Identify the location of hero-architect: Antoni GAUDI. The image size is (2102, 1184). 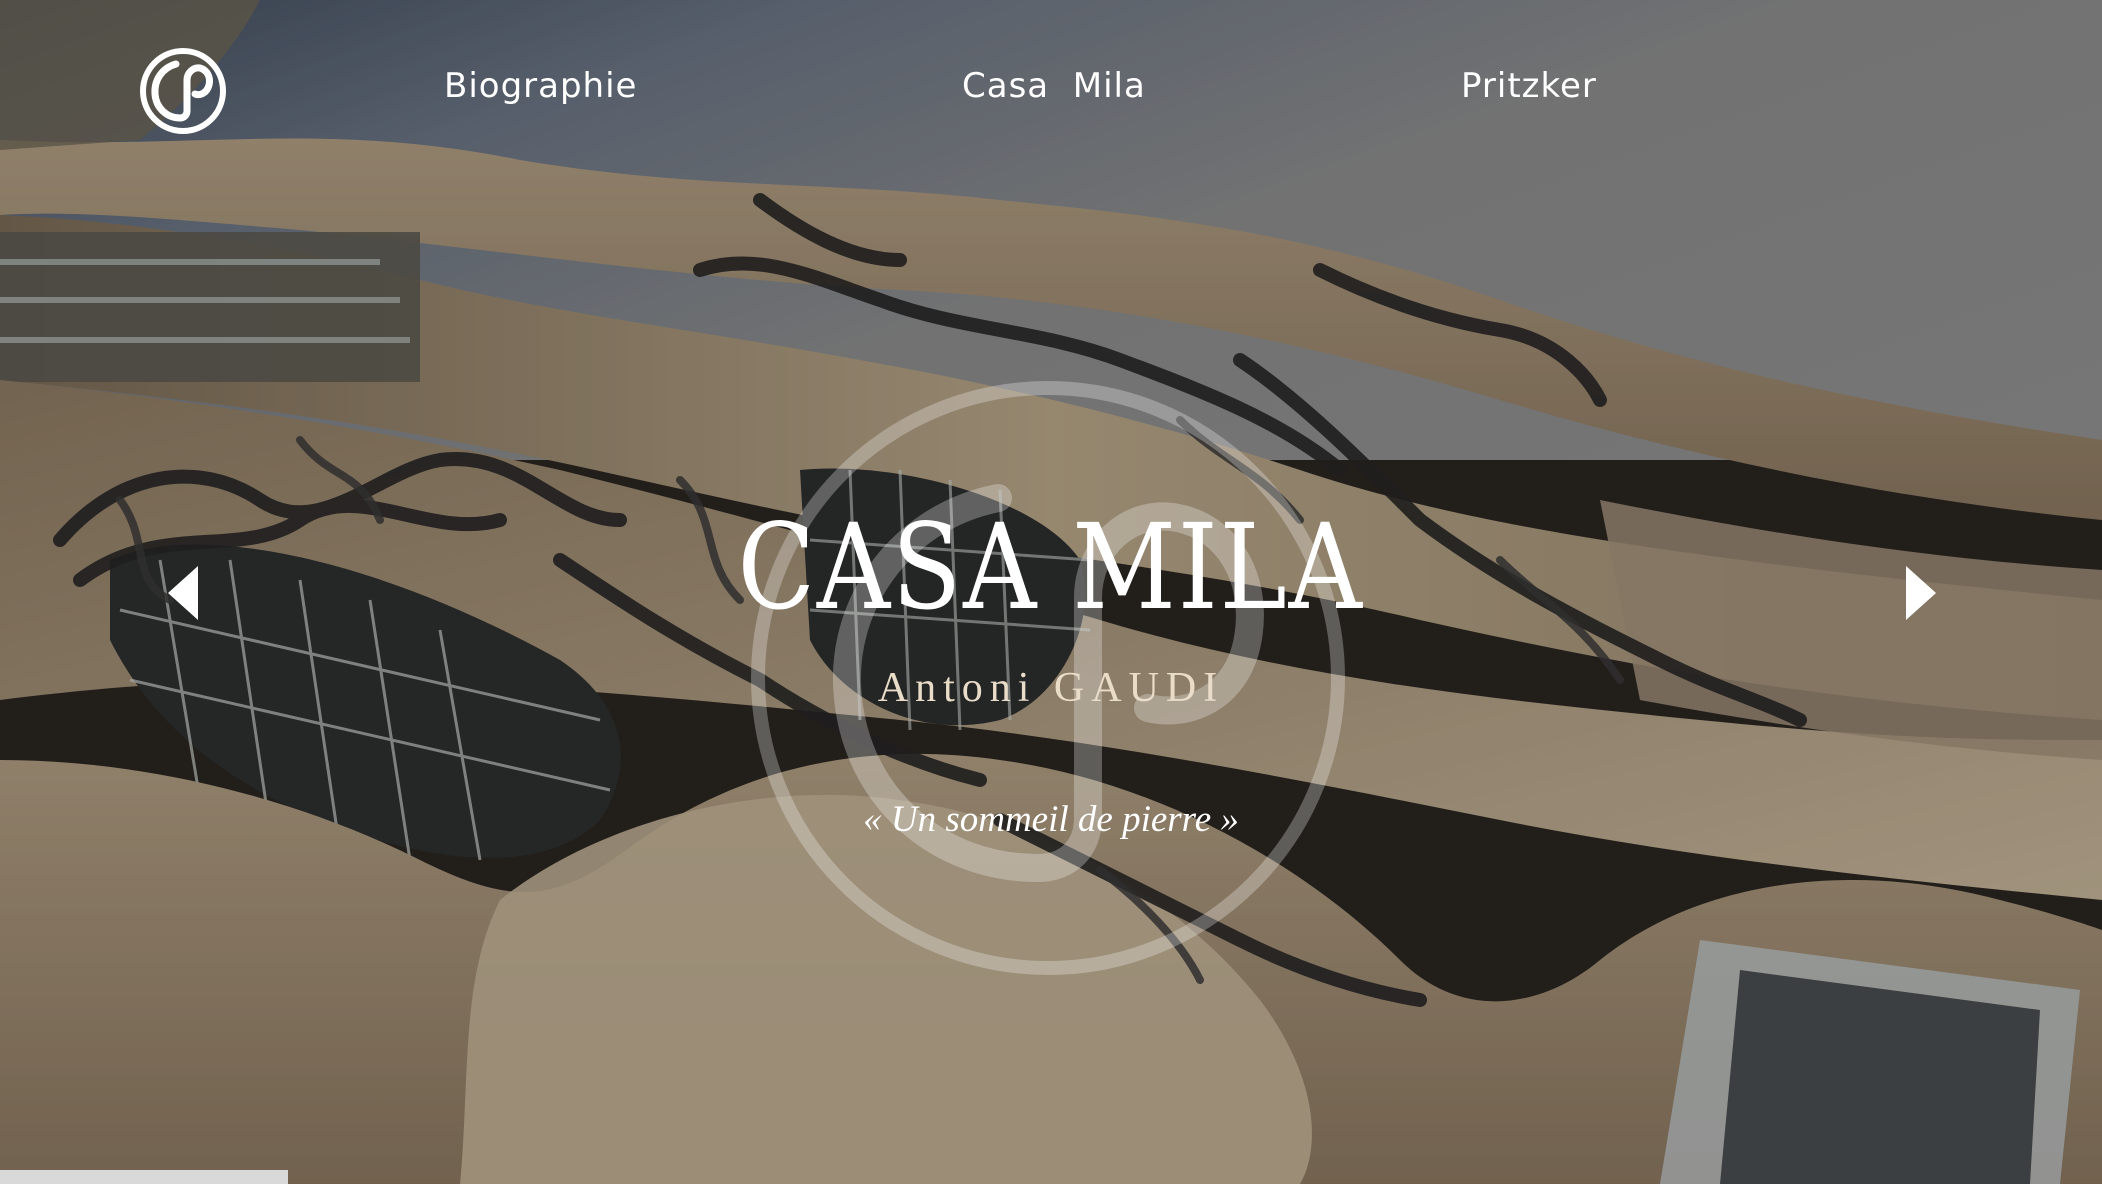
(1051, 688).